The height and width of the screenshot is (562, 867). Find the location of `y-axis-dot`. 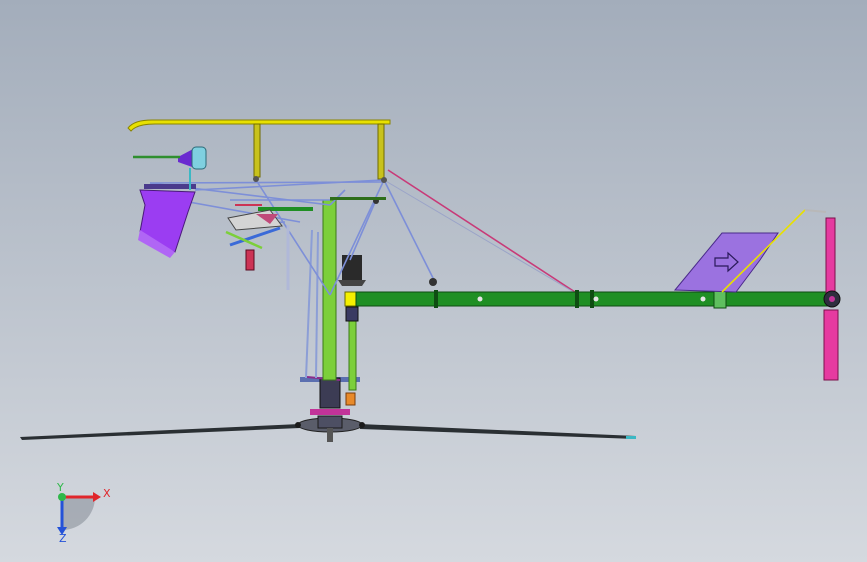

y-axis-dot is located at coordinates (62, 497).